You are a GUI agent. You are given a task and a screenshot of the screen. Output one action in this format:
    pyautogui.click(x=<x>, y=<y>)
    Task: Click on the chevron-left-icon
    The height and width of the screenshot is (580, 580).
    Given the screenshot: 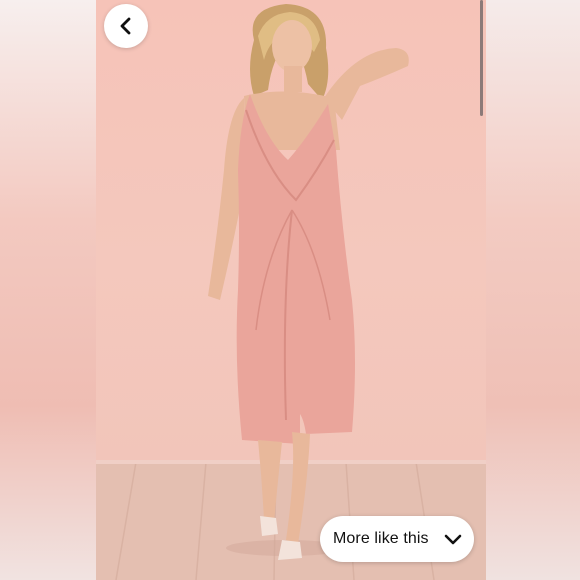 What is the action you would take?
    pyautogui.click(x=125, y=26)
    